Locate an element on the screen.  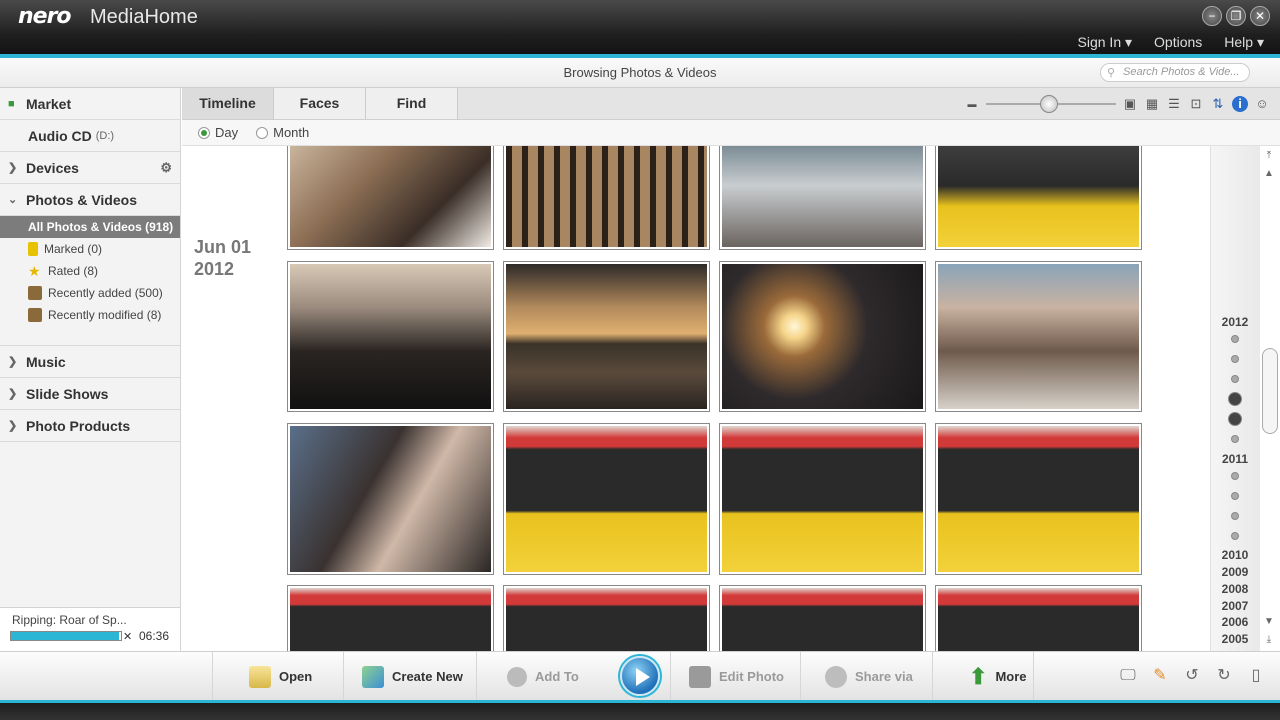
zoom-view-icon: ⊡ is located at coordinates (1196, 104).